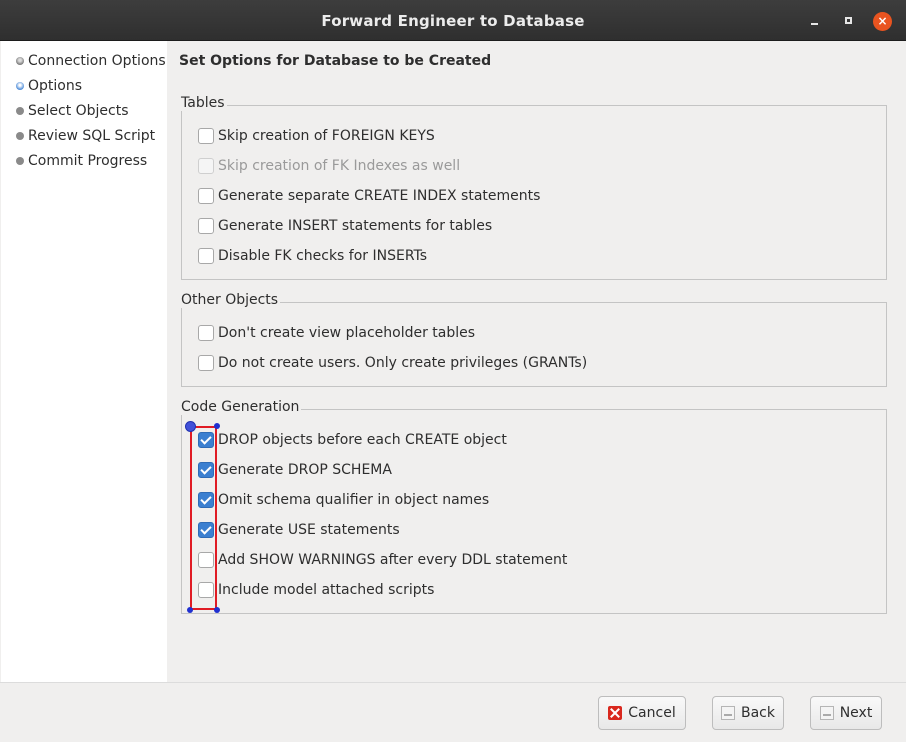  Describe the element at coordinates (453, 712) in the screenshot. I see `dialog-footer: Cancel Back Next` at that location.